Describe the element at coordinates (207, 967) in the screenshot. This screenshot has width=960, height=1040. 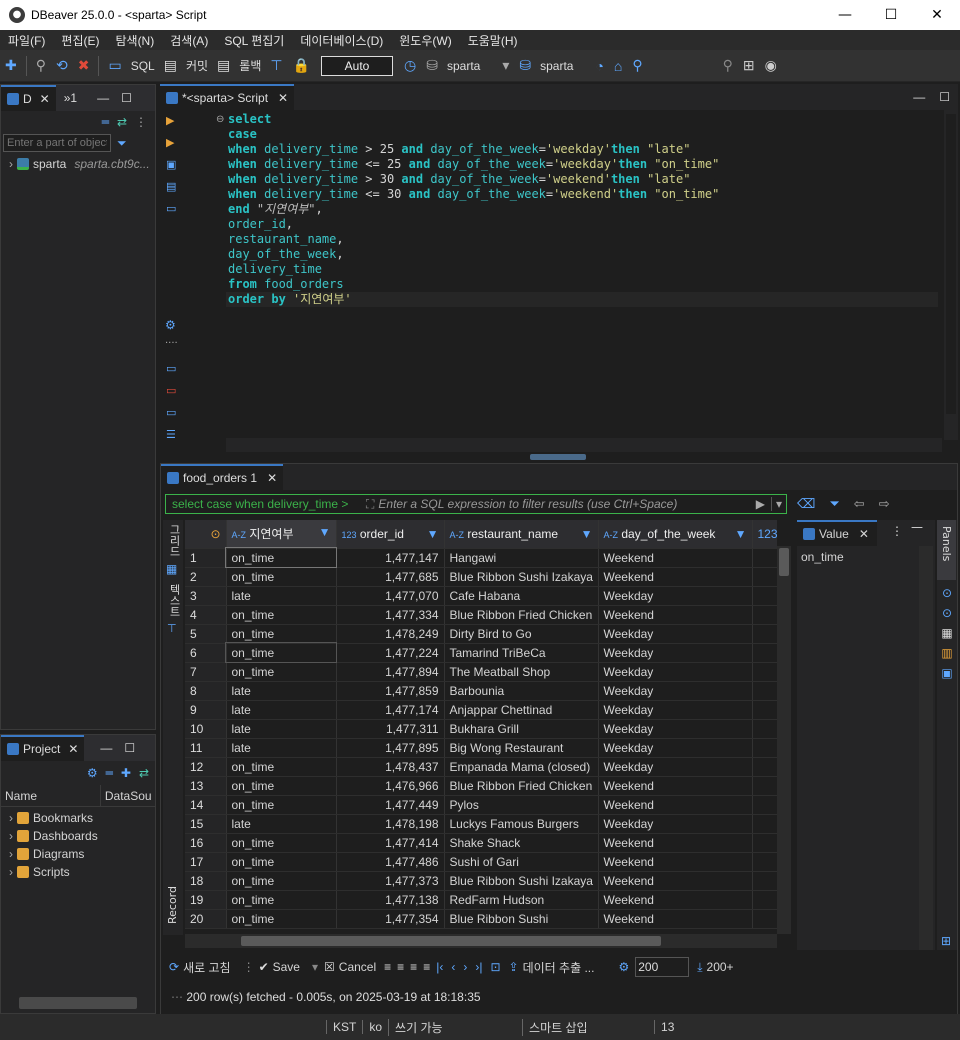
I see `refresh-button: 새로 고침` at that location.